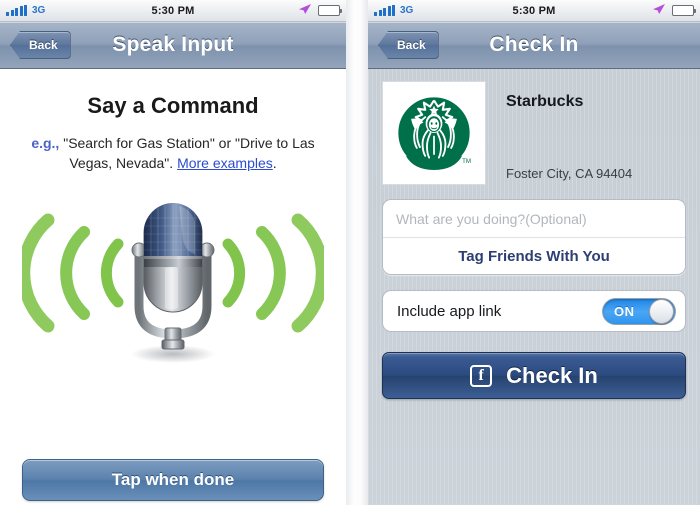 The height and width of the screenshot is (505, 700). I want to click on page-title-left: Speak Input, so click(173, 44).